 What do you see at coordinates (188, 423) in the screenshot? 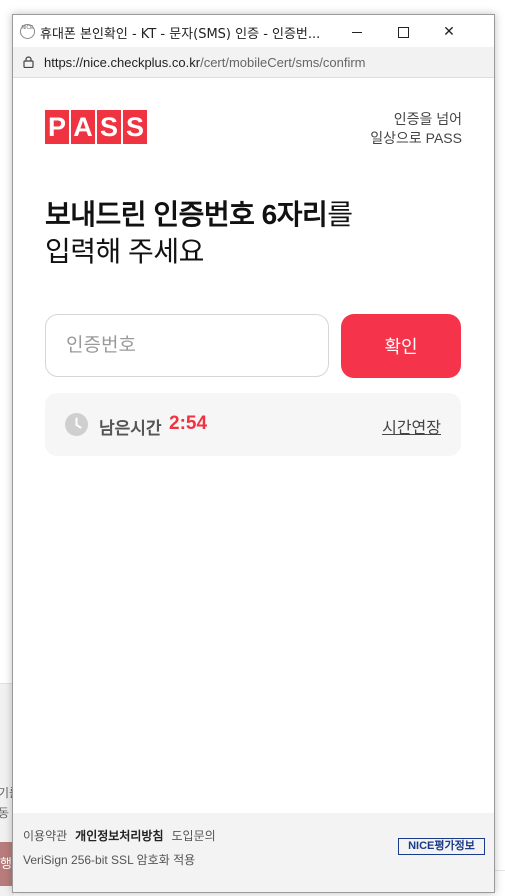
I see `remaining-time-value: 2:54` at bounding box center [188, 423].